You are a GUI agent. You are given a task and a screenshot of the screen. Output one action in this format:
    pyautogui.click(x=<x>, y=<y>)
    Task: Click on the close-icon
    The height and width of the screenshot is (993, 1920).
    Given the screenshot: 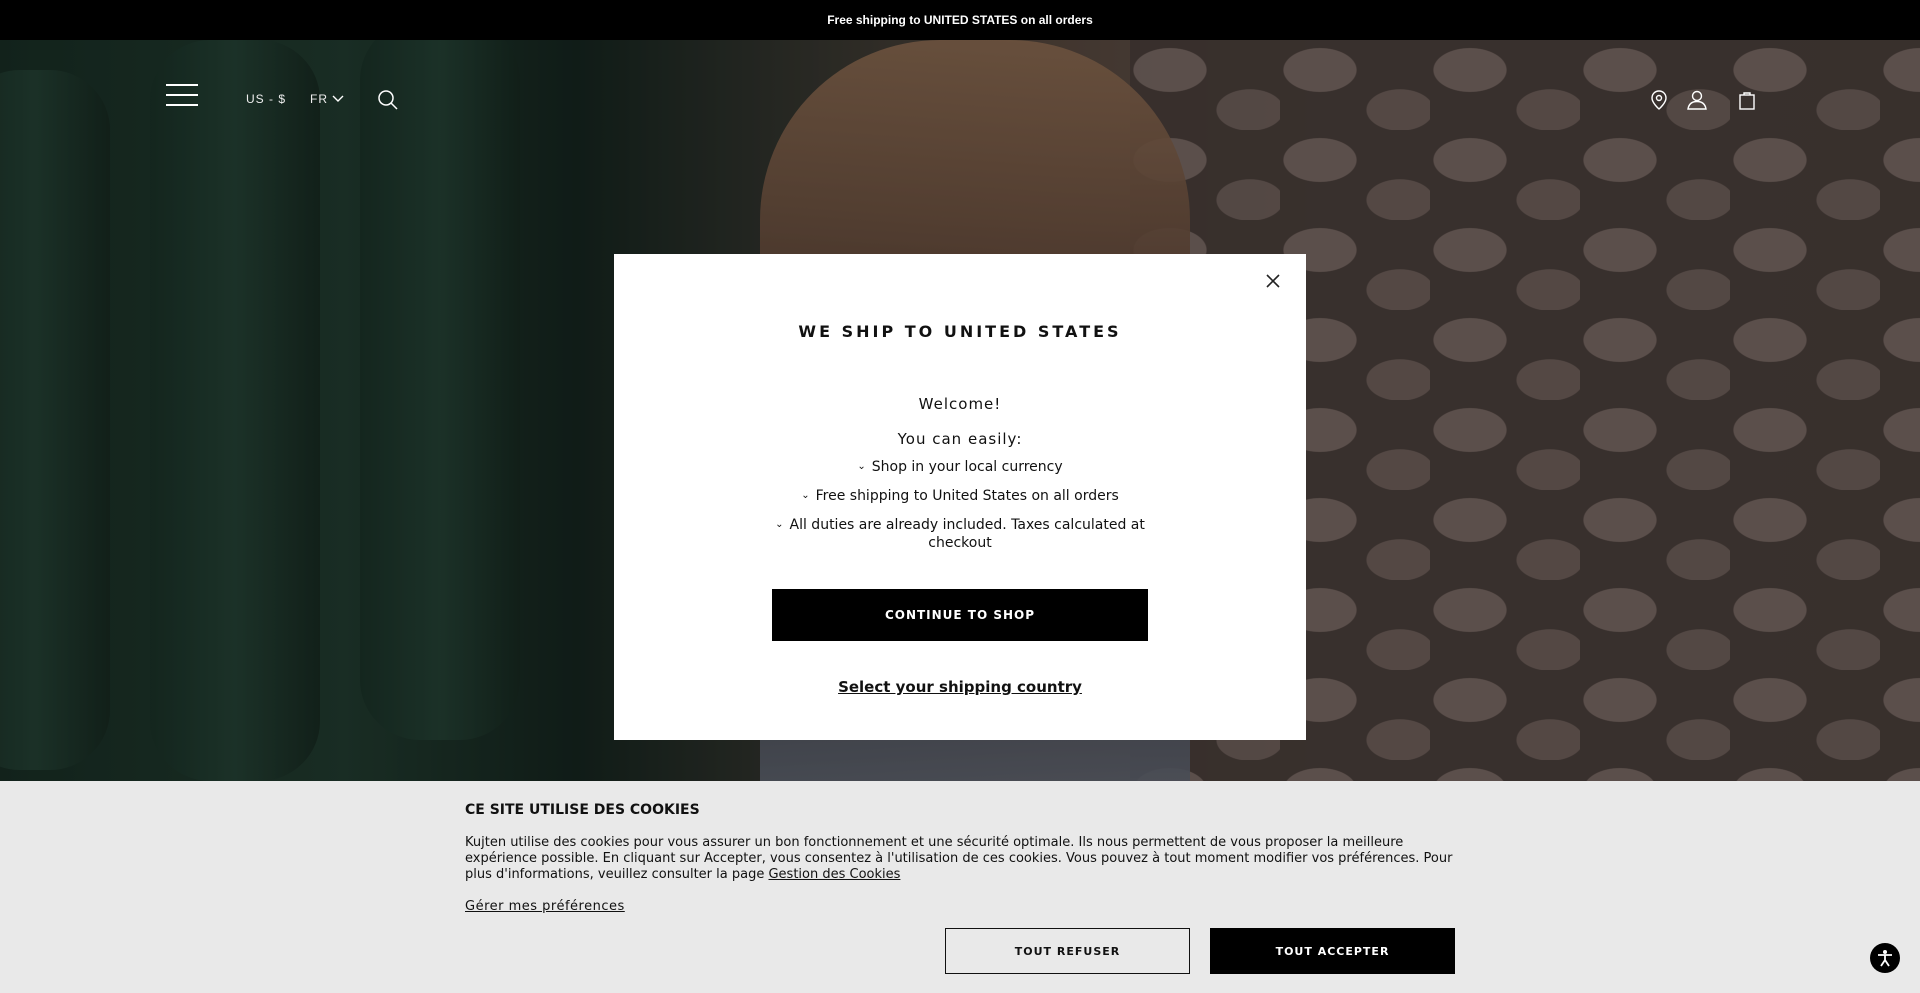 What is the action you would take?
    pyautogui.click(x=1273, y=281)
    